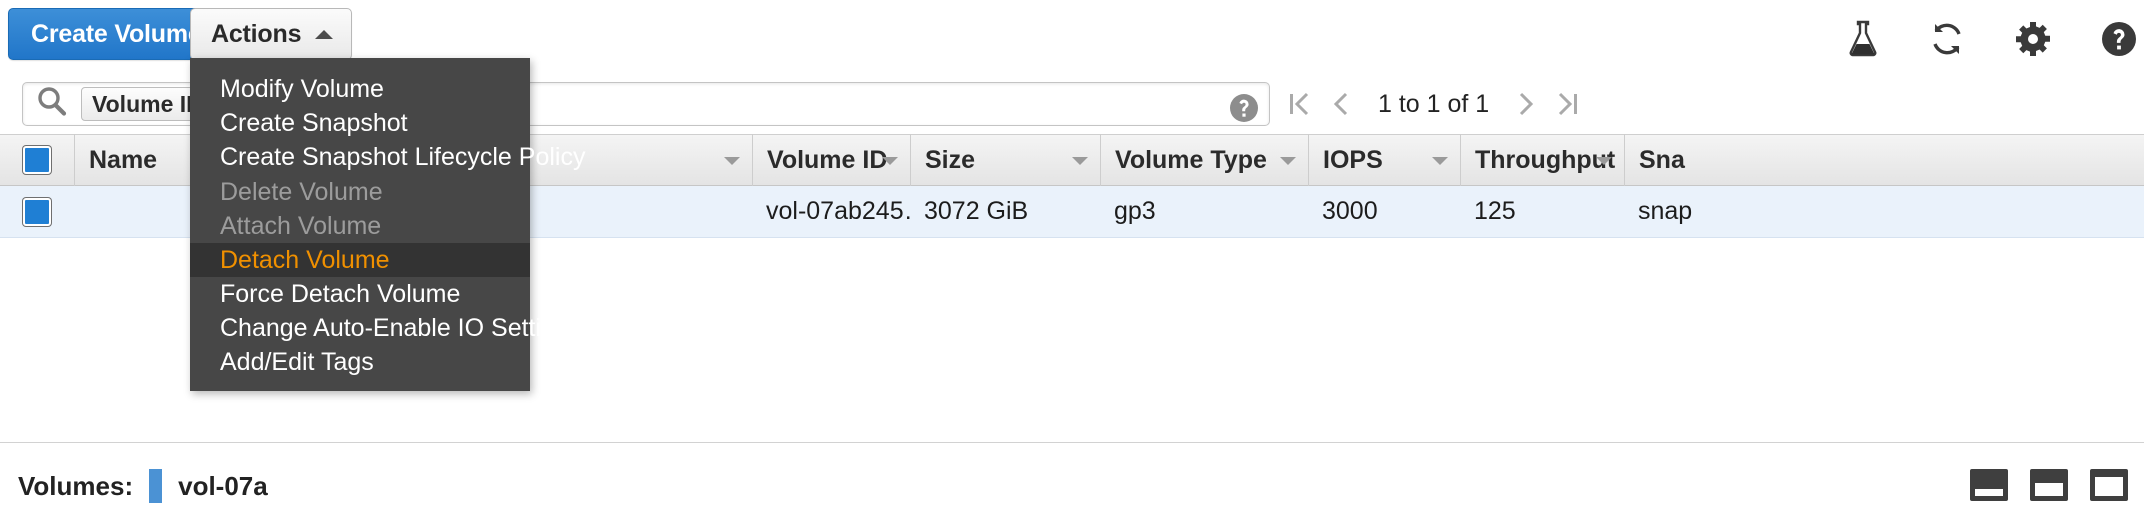 The width and height of the screenshot is (2144, 532). Describe the element at coordinates (1341, 104) in the screenshot. I see `previous-page-icon` at that location.